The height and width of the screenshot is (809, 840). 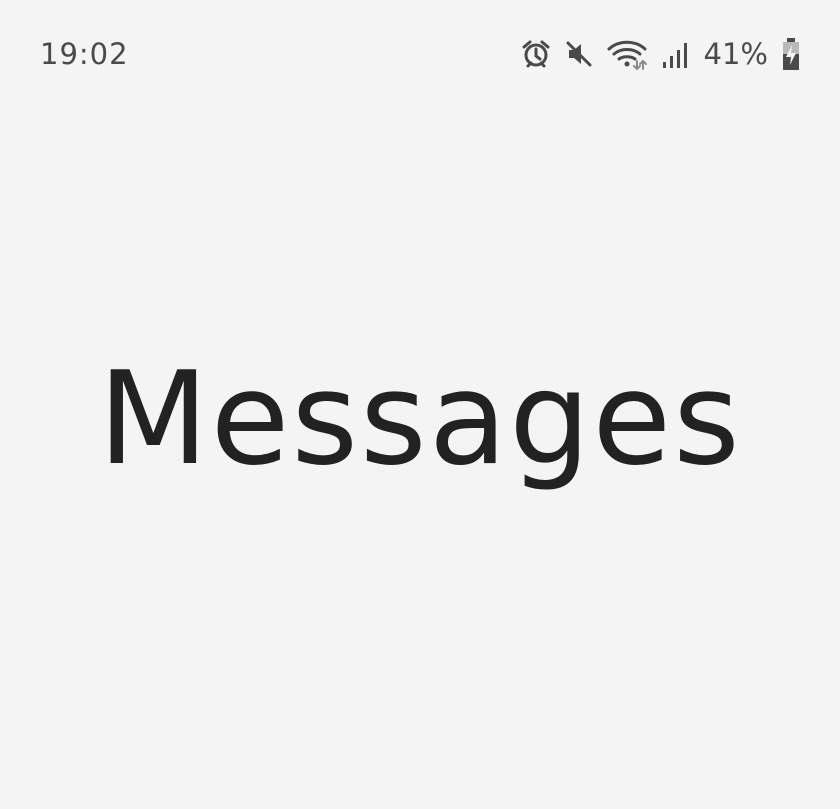 What do you see at coordinates (735, 54) in the screenshot?
I see `battery-percent: 41%` at bounding box center [735, 54].